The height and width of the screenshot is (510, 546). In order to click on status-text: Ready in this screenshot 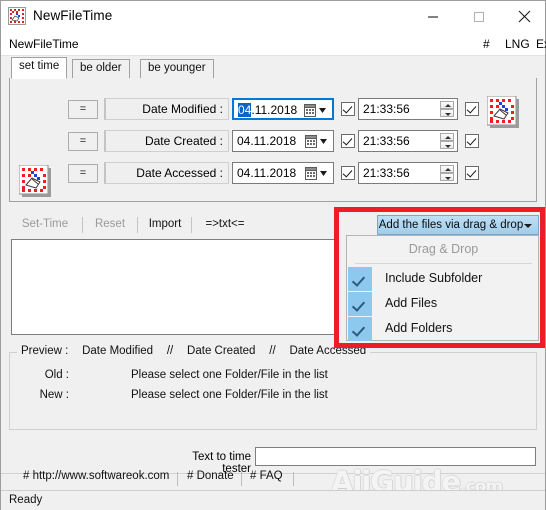, I will do `click(26, 500)`.